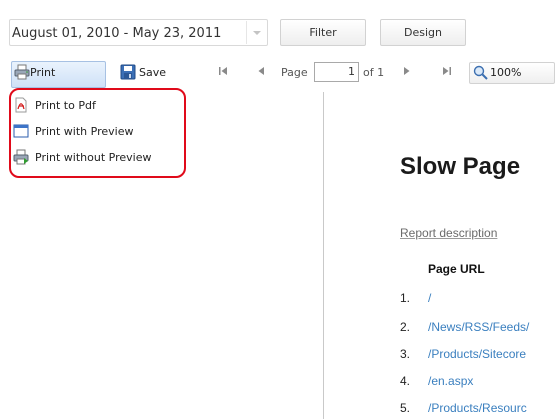 This screenshot has height=419, width=558. I want to click on menu-item-label: Print to Pdf, so click(65, 105).